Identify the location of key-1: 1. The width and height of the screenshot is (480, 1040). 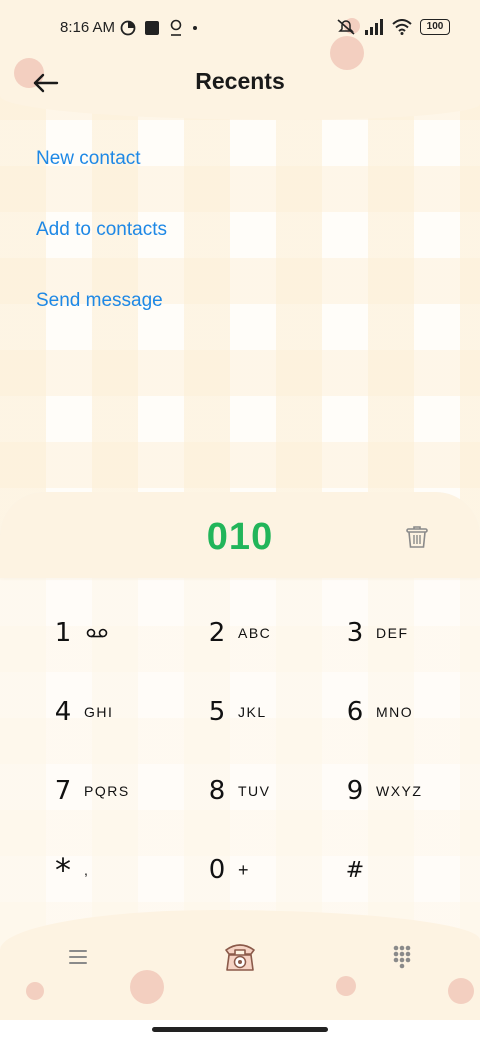
(123, 633).